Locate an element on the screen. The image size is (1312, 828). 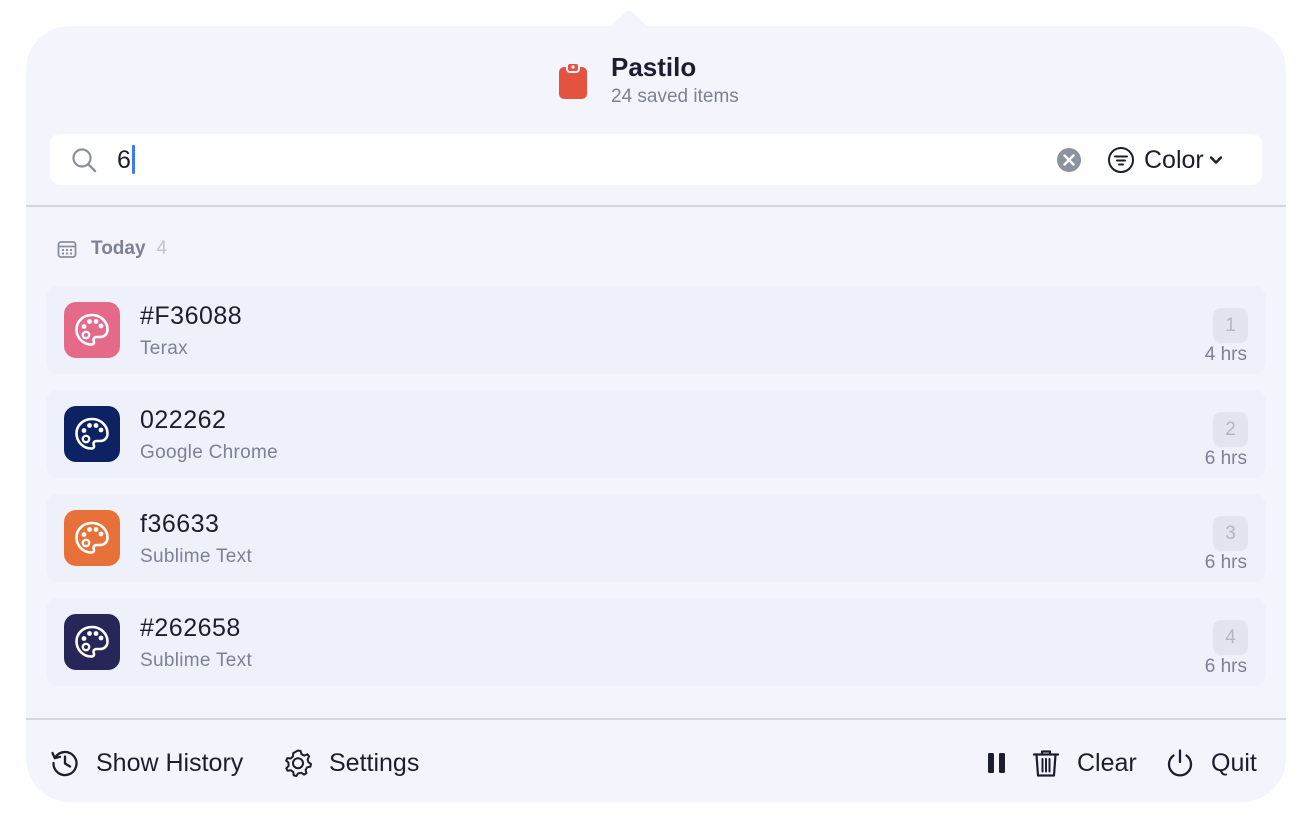
section-title: Today is located at coordinates (118, 248).